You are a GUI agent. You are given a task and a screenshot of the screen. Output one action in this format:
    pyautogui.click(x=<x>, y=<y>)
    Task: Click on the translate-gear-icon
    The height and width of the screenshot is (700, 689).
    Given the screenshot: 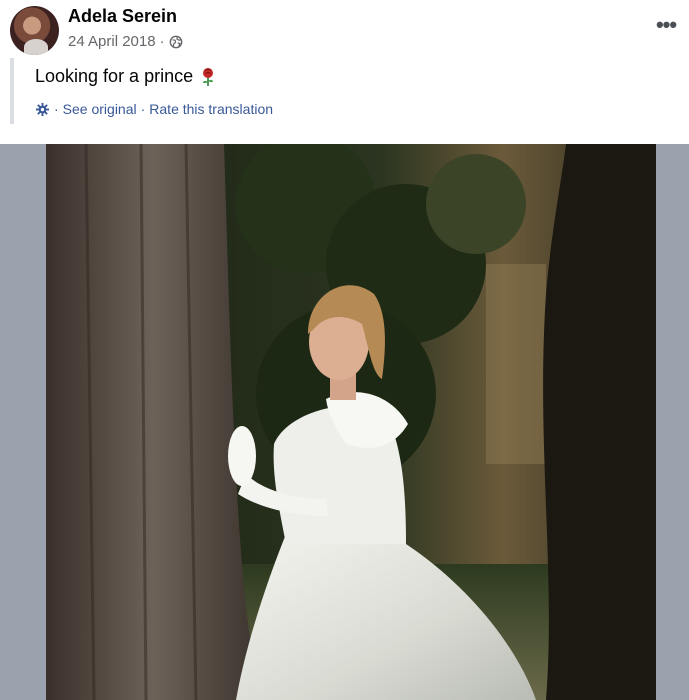 What is the action you would take?
    pyautogui.click(x=42, y=109)
    